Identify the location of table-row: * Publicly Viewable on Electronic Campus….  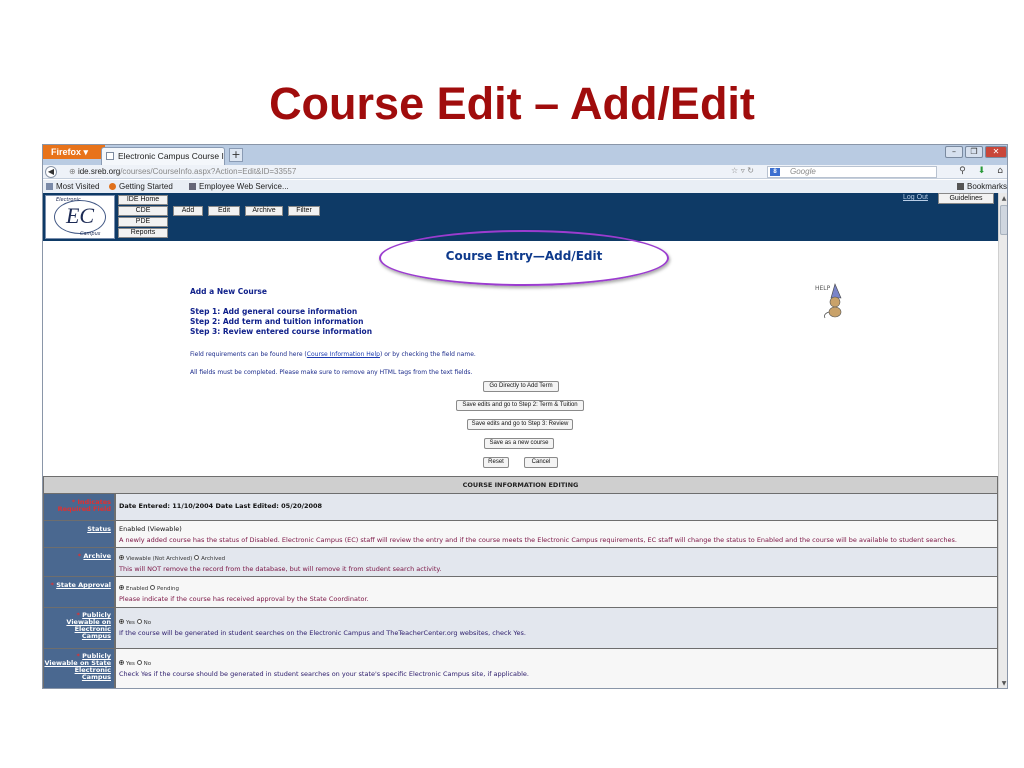
(520, 628).